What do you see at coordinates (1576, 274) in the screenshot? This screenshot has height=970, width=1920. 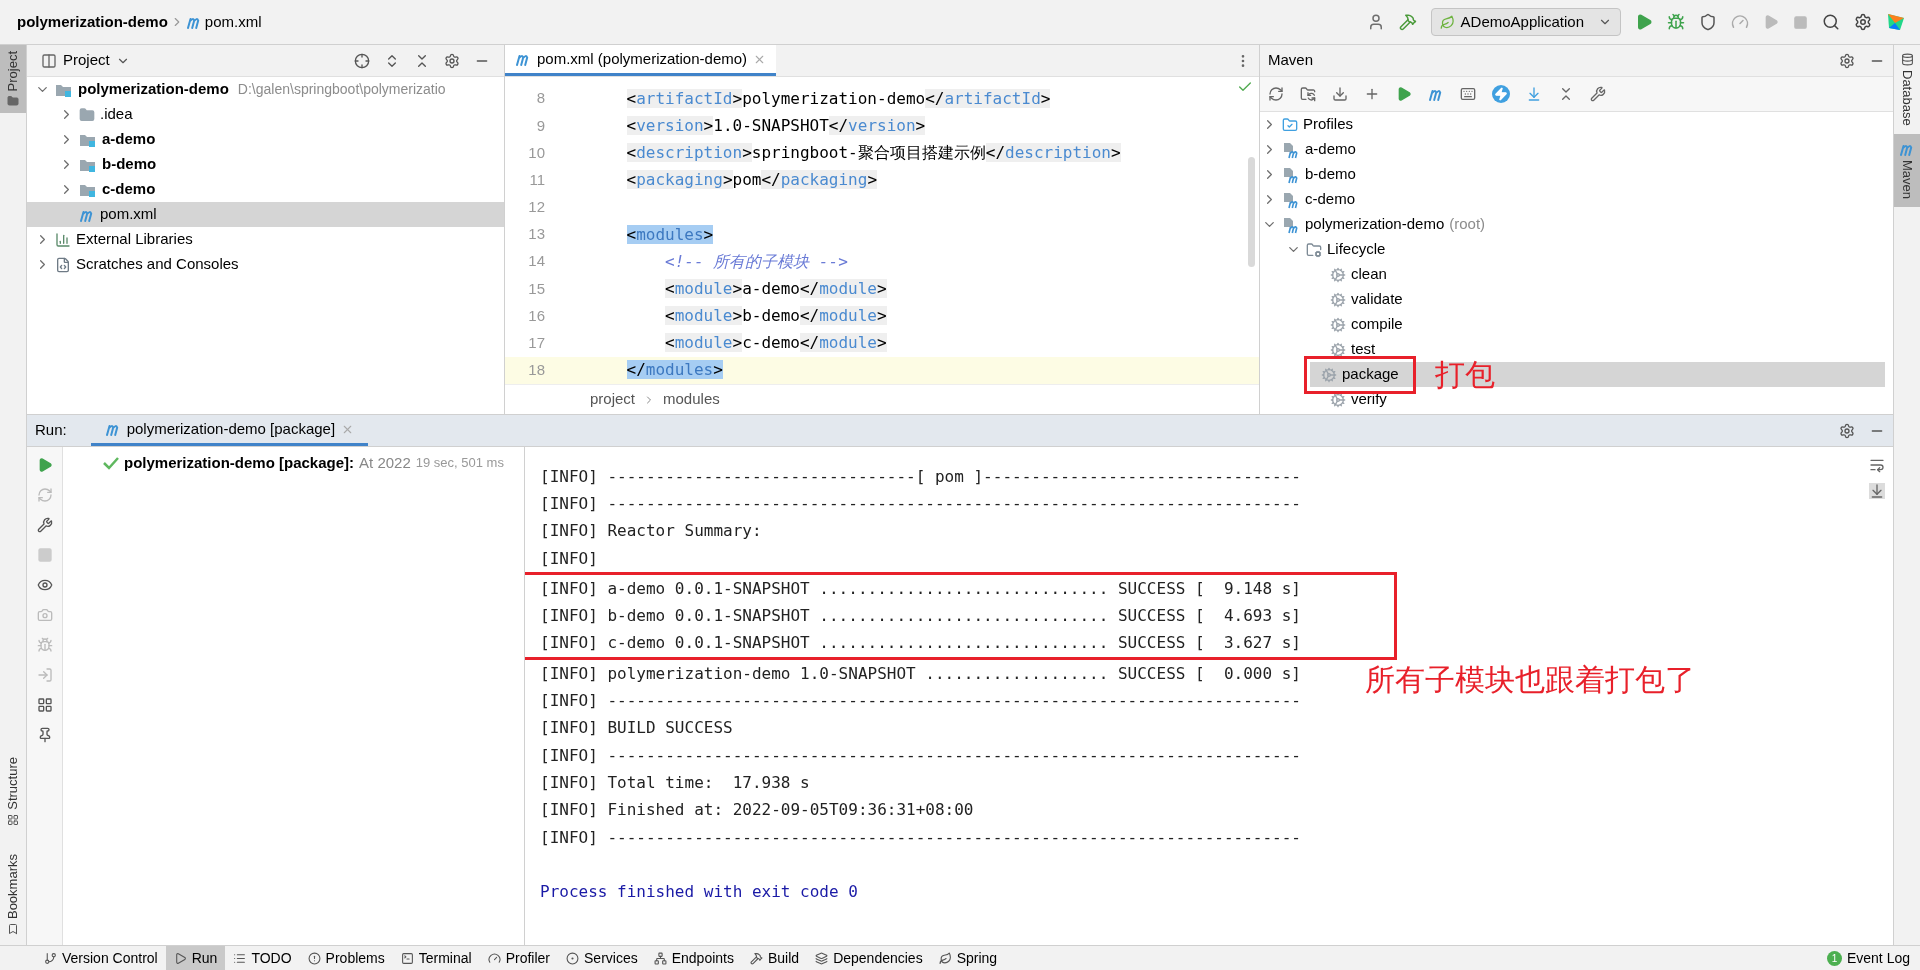 I see `tree-row: clean` at bounding box center [1576, 274].